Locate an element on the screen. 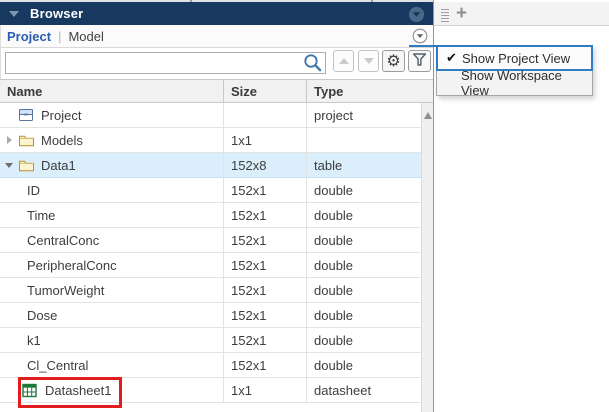  menu-item-label: Show Workspace View is located at coordinates (511, 83).